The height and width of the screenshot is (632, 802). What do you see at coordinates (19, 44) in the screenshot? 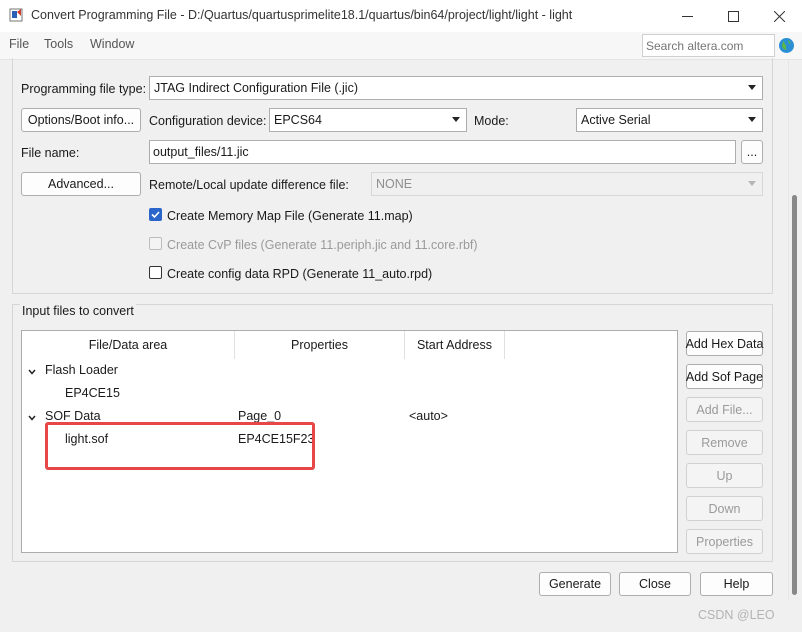
I see `menu-file: File` at bounding box center [19, 44].